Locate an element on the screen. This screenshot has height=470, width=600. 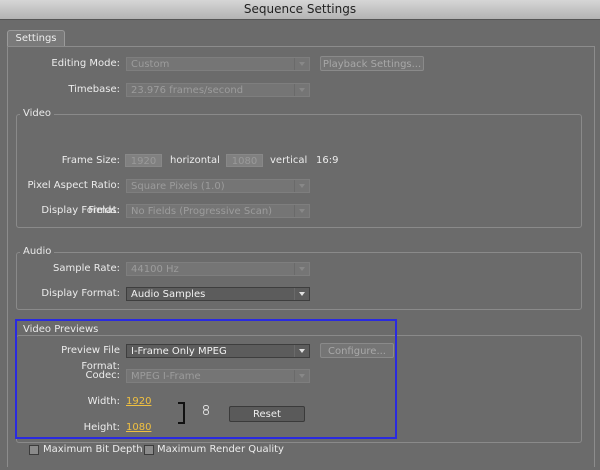
editing-mode-select: Custom is located at coordinates (218, 64).